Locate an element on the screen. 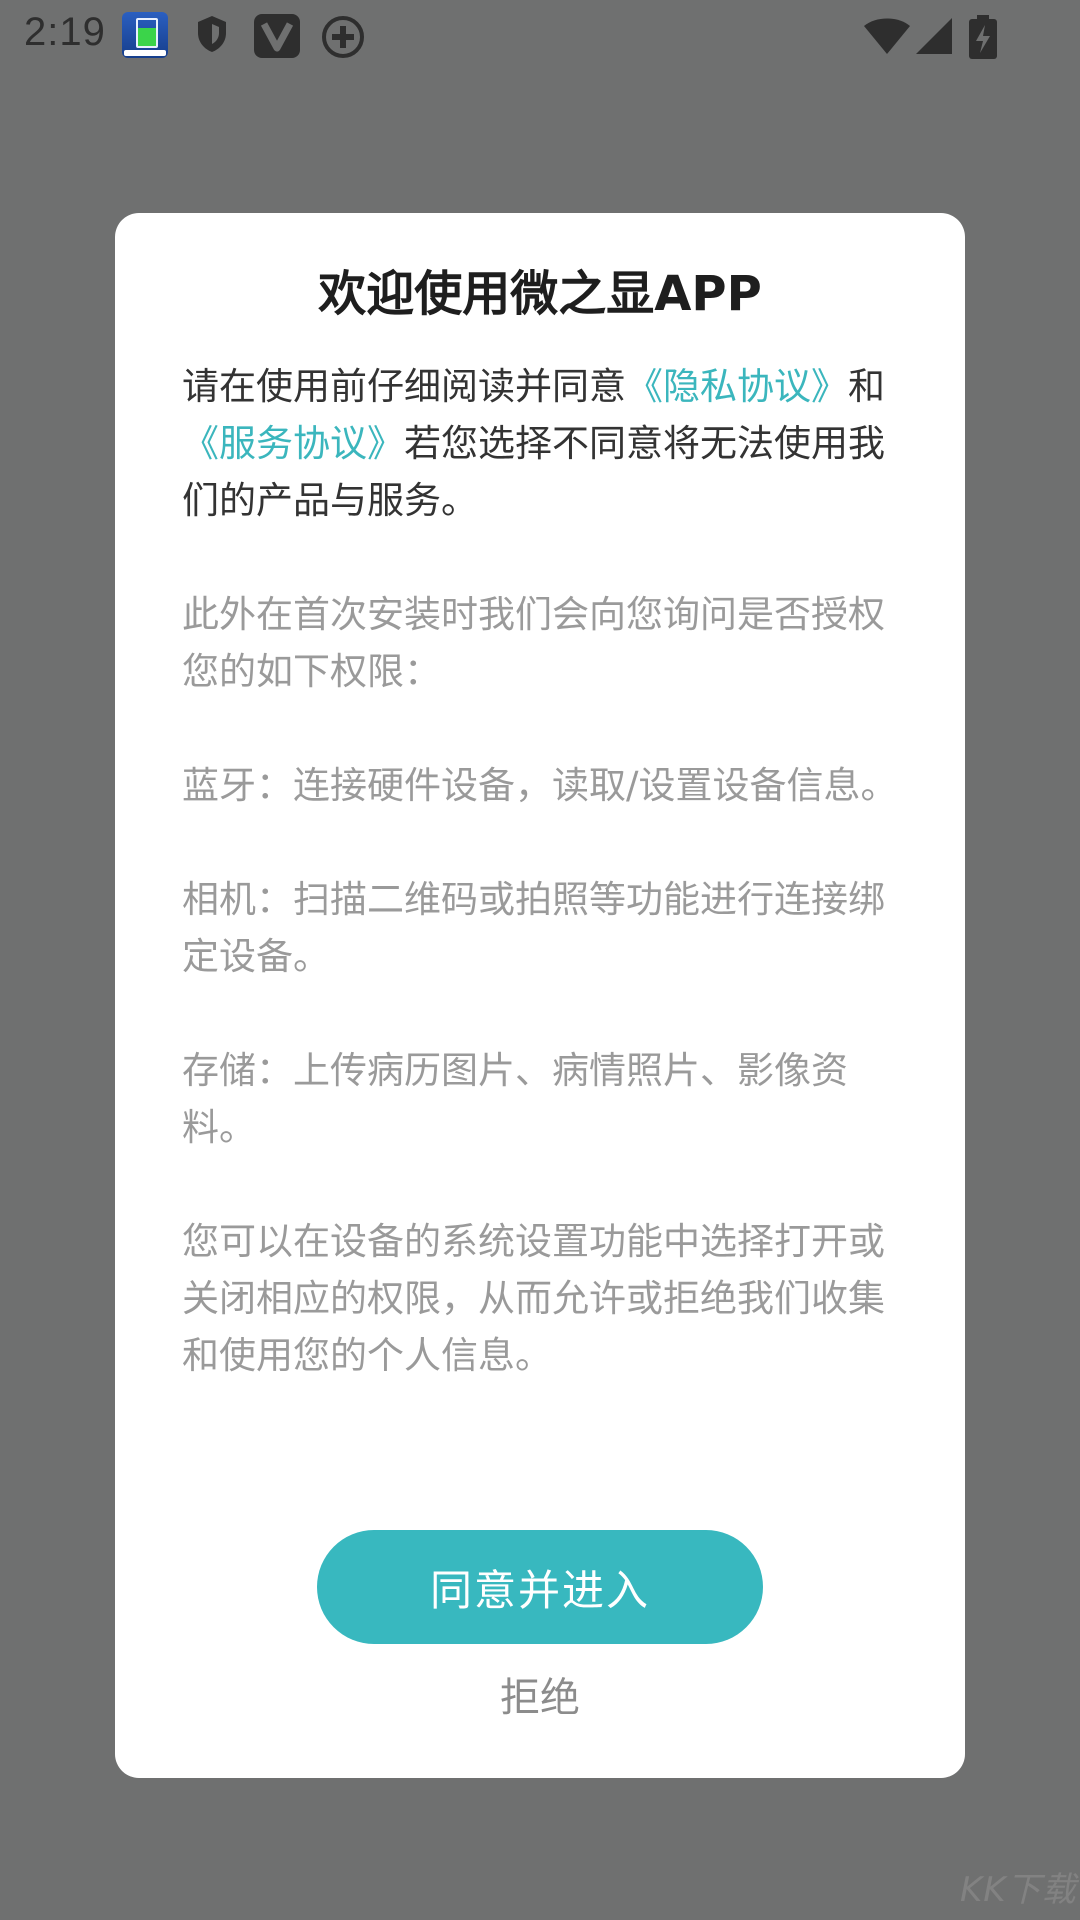  reject-button: 拒绝 is located at coordinates (540, 1698).